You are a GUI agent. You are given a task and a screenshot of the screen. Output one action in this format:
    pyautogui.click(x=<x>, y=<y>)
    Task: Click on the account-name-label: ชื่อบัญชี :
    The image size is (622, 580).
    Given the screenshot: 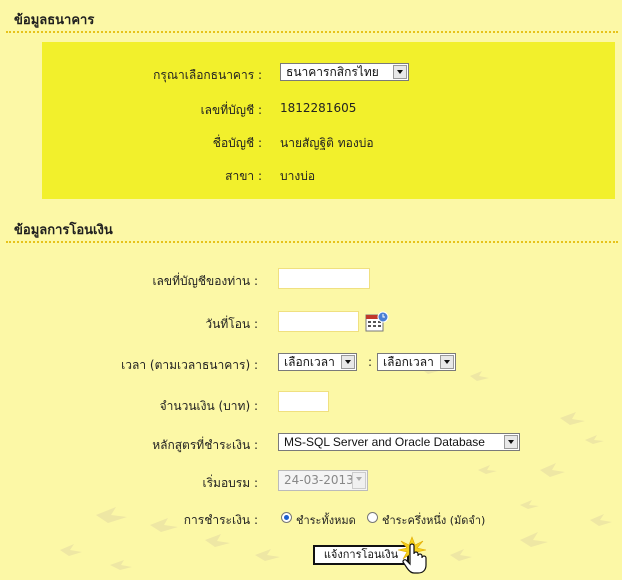 What is the action you would take?
    pyautogui.click(x=237, y=143)
    